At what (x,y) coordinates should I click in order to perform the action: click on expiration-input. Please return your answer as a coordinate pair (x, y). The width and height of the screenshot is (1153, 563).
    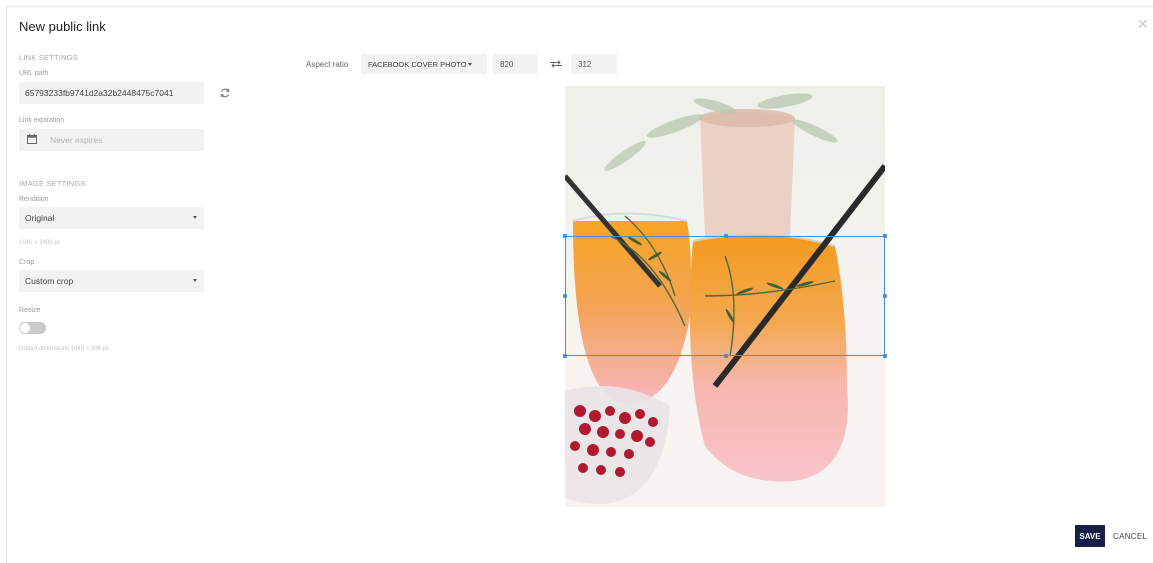
    Looking at the image, I should click on (127, 140).